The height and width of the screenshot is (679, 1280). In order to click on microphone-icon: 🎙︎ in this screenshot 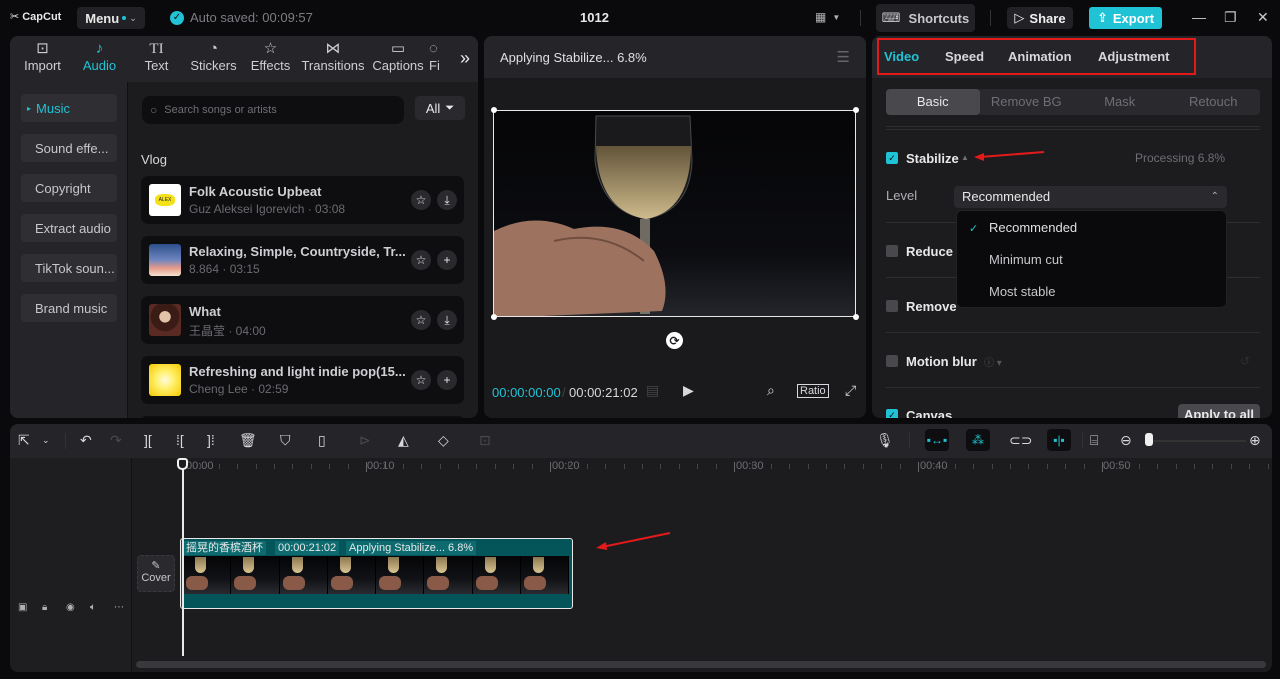, I will do `click(885, 440)`.